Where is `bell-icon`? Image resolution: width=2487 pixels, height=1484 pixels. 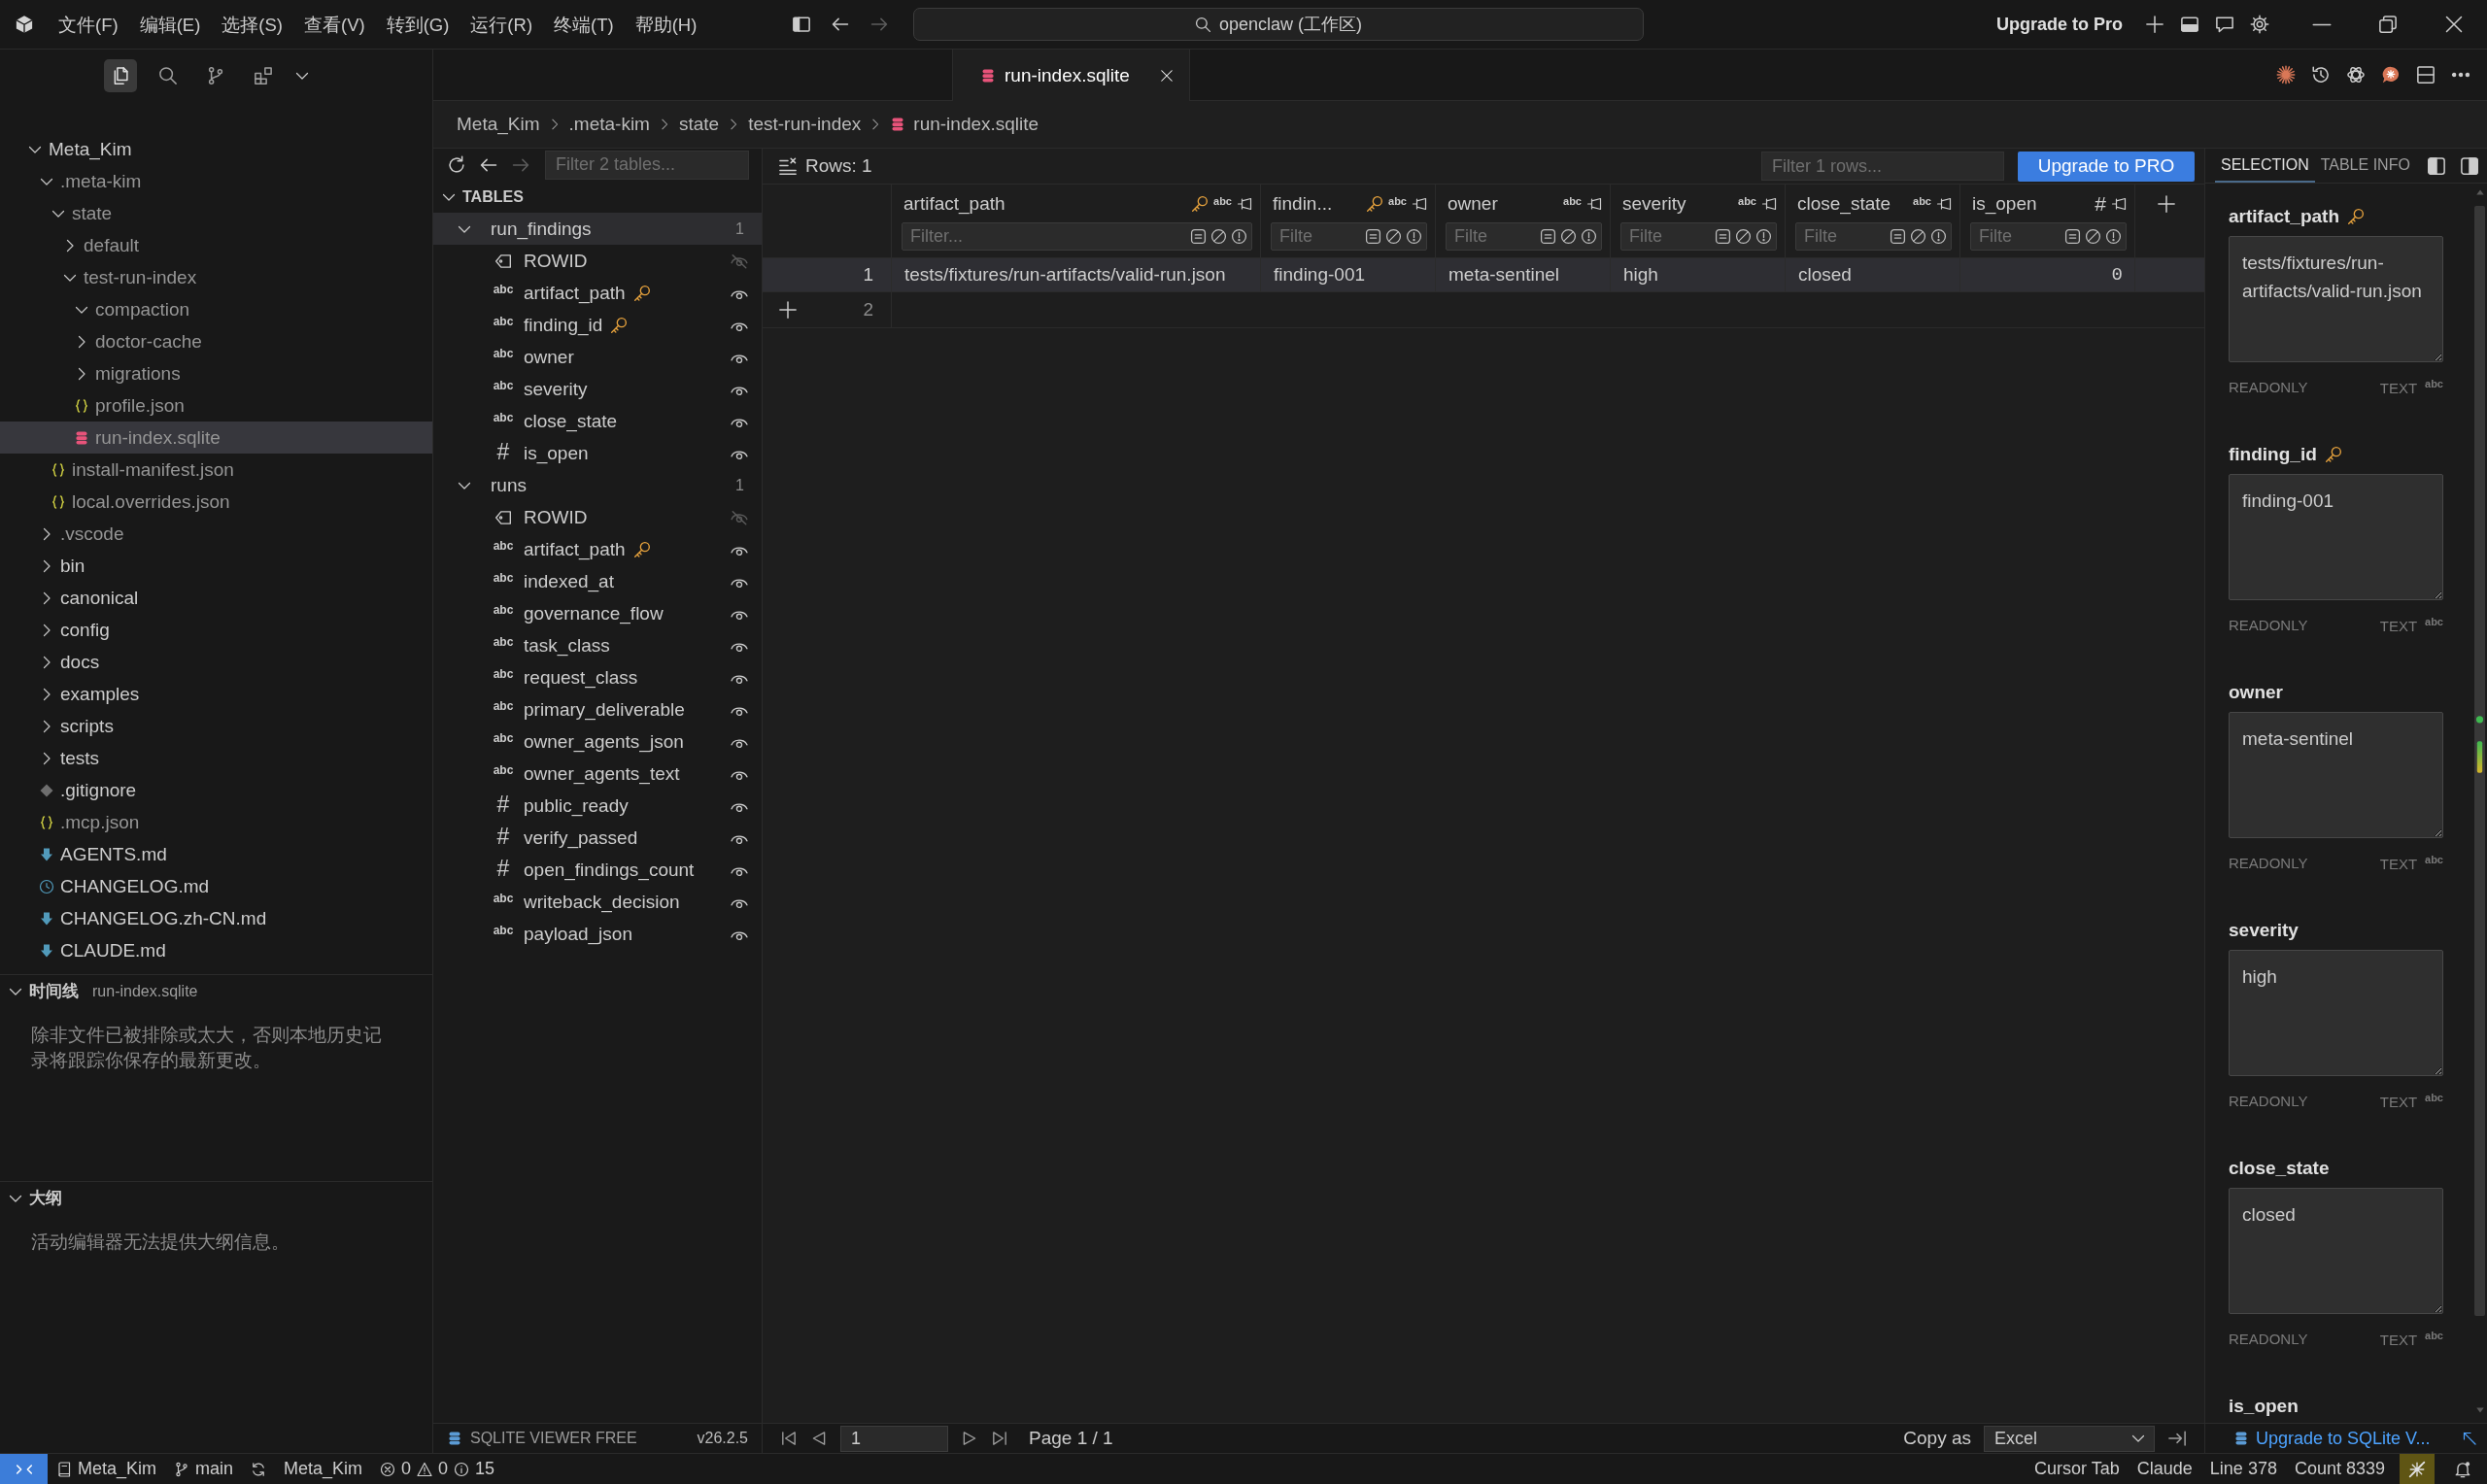
bell-icon is located at coordinates (2462, 1469).